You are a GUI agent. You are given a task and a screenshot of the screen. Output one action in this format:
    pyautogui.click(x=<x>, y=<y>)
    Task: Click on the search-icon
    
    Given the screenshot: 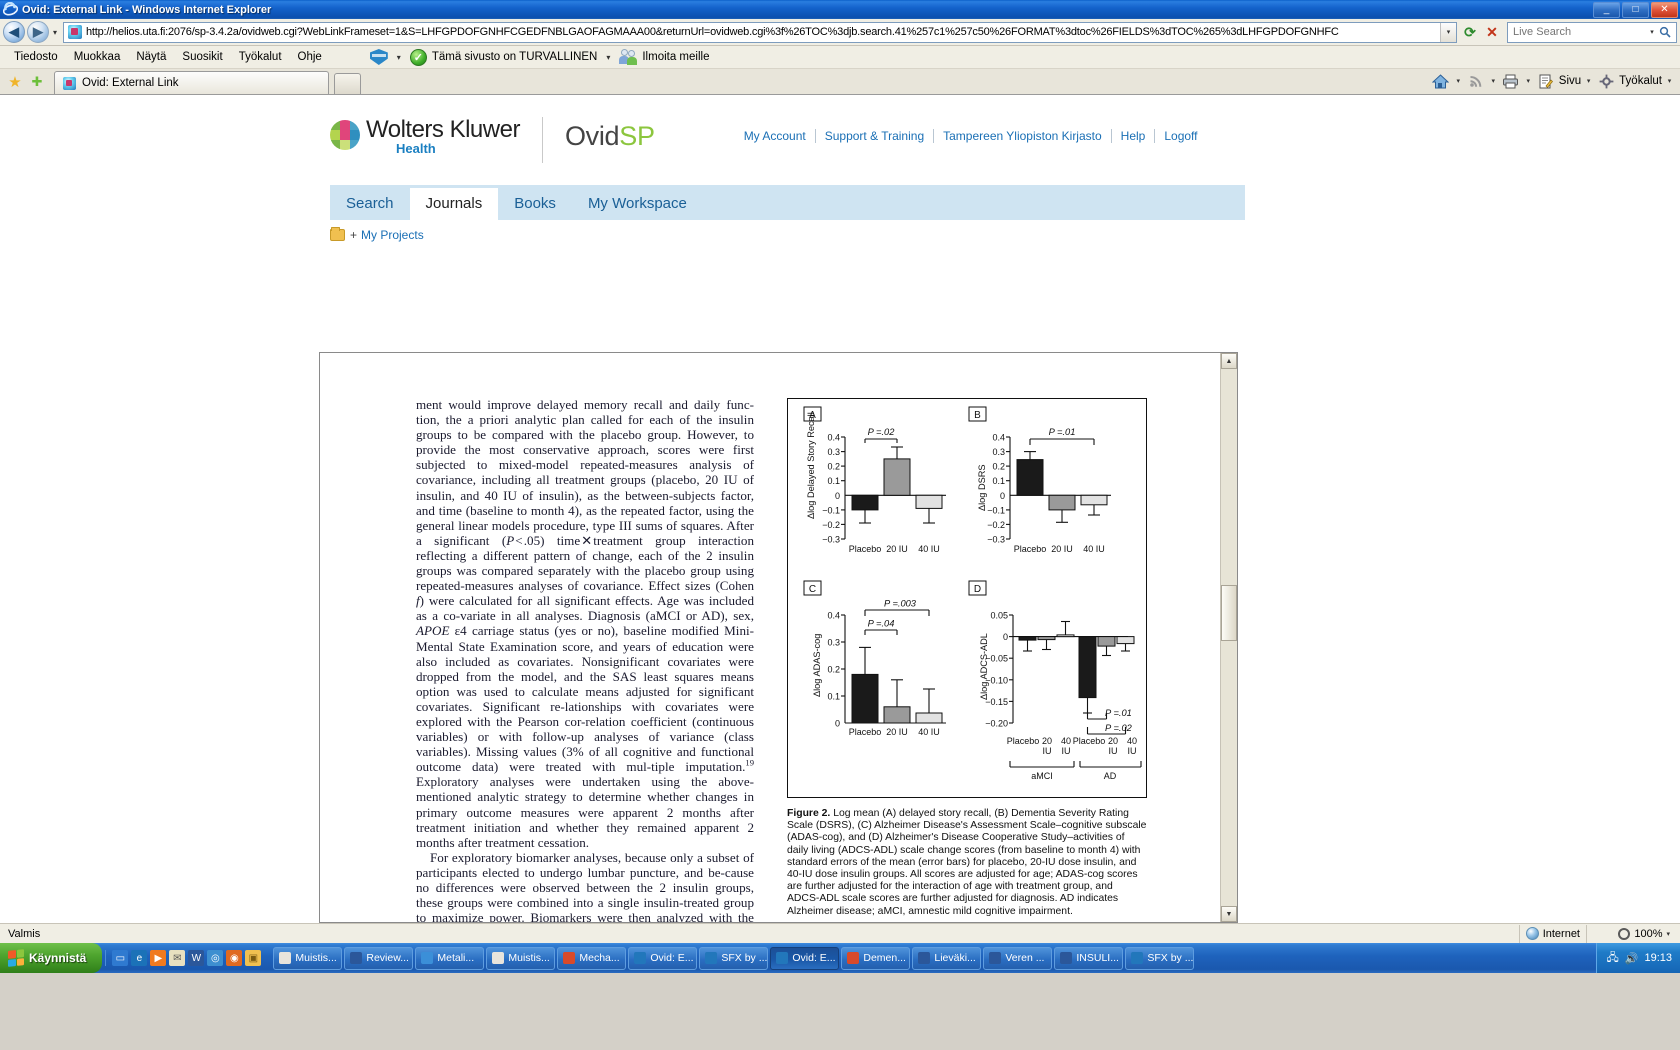 What is the action you would take?
    pyautogui.click(x=1664, y=32)
    